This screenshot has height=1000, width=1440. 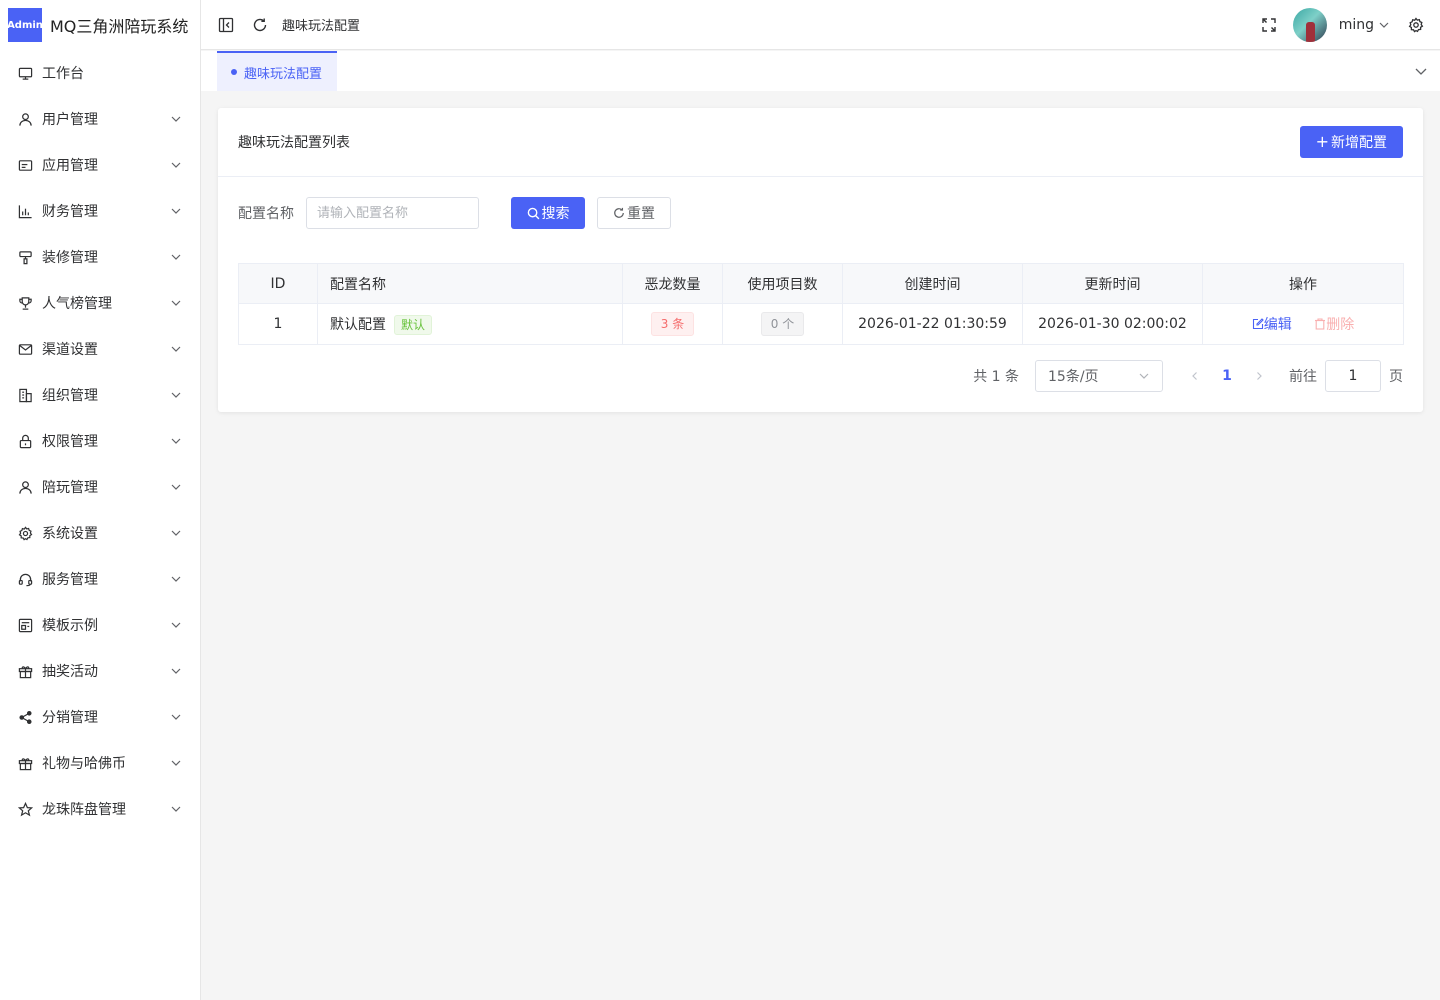 I want to click on sidebar-item-4: 装修管理, so click(x=100, y=257).